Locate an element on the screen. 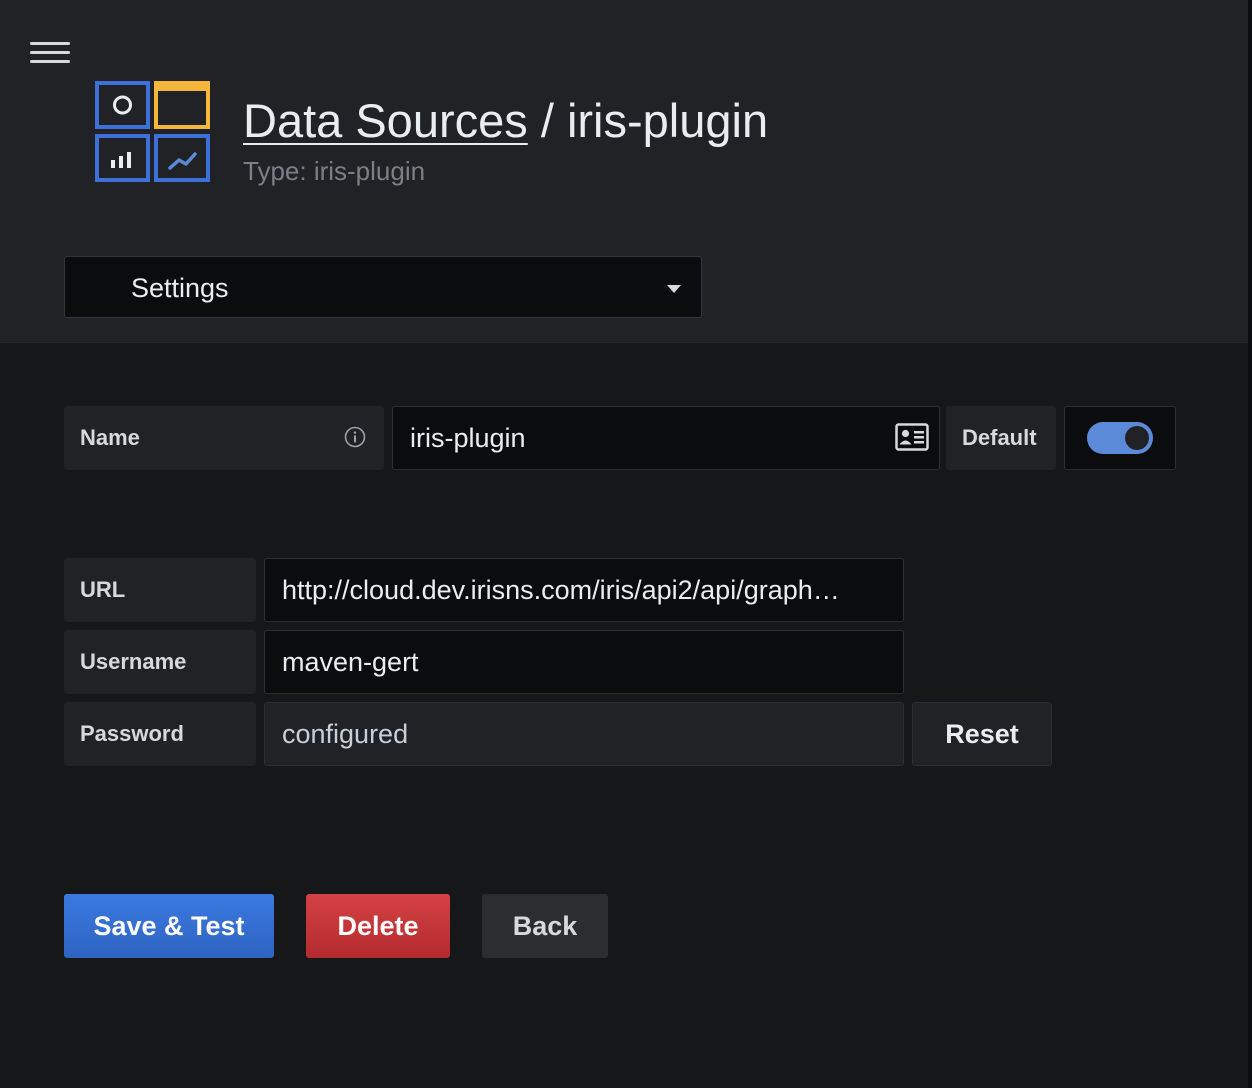 The height and width of the screenshot is (1088, 1252). default-toggle is located at coordinates (1120, 438).